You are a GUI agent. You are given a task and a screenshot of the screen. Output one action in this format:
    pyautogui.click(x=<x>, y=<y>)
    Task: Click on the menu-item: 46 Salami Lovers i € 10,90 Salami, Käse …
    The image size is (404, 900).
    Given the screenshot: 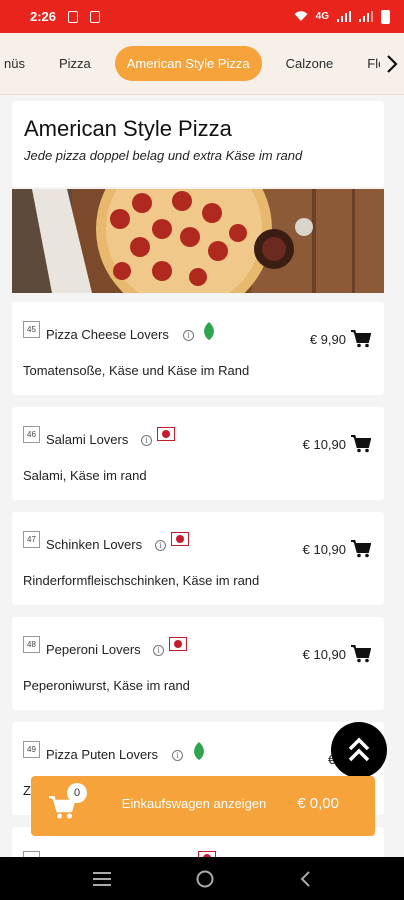 What is the action you would take?
    pyautogui.click(x=198, y=453)
    